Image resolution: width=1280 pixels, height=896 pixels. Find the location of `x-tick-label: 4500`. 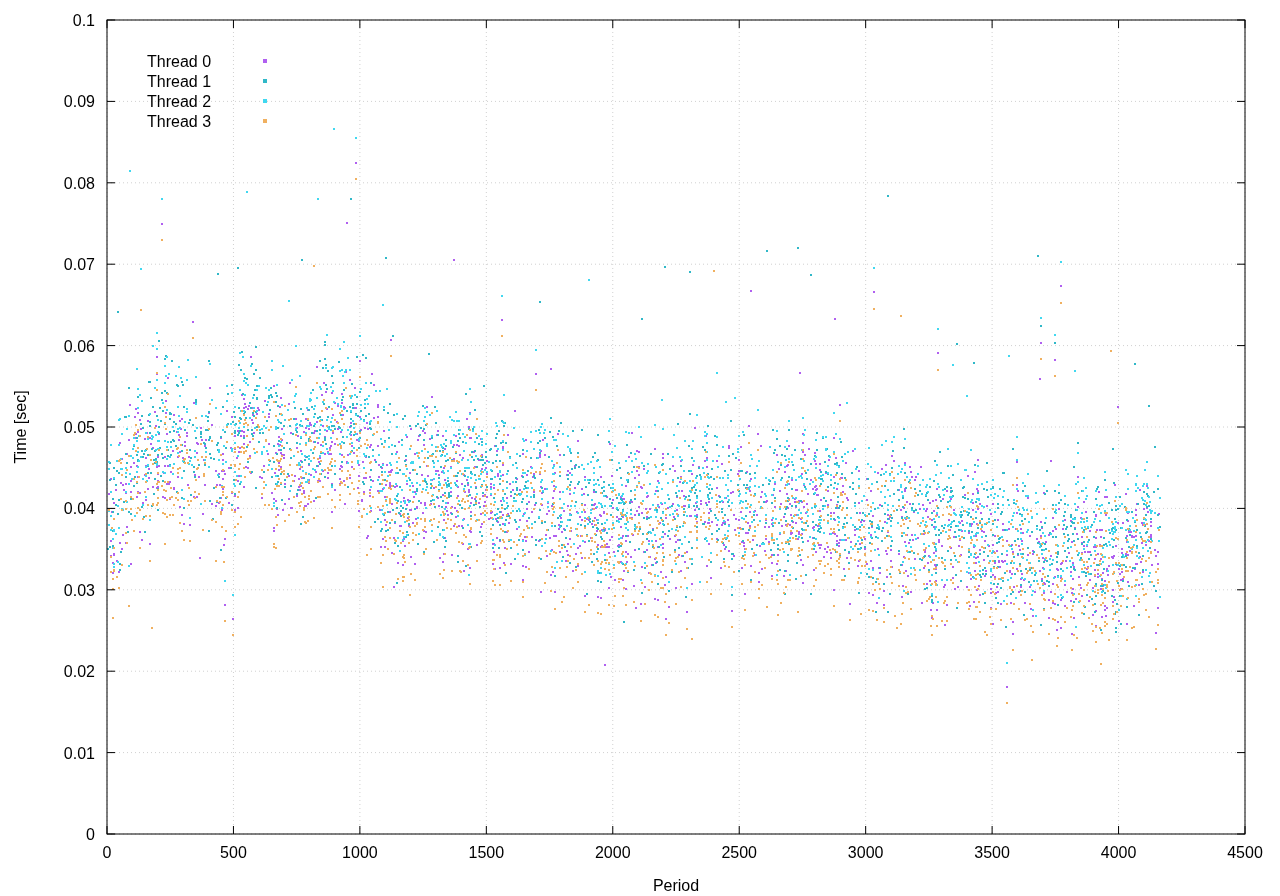

x-tick-label: 4500 is located at coordinates (1245, 852).